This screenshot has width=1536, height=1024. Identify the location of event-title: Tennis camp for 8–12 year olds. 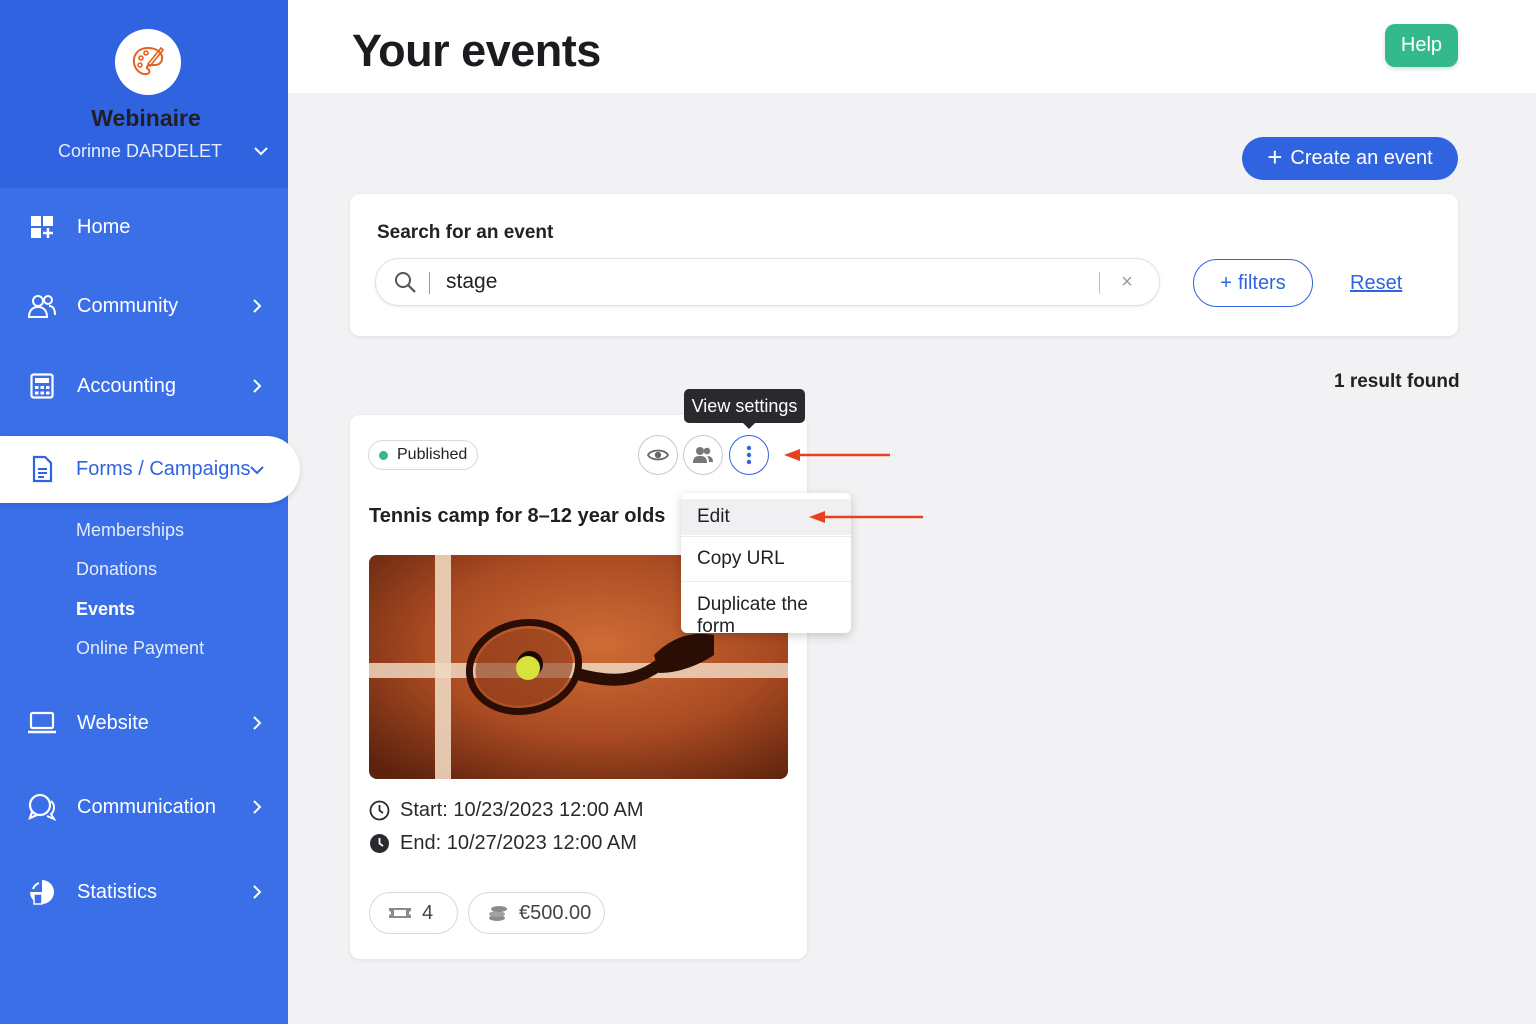
(517, 516).